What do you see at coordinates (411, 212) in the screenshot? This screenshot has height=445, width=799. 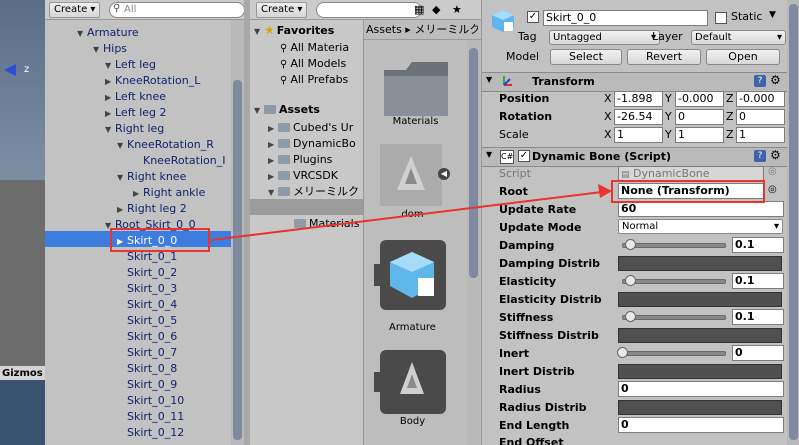 I see `annotation-arrow` at bounding box center [411, 212].